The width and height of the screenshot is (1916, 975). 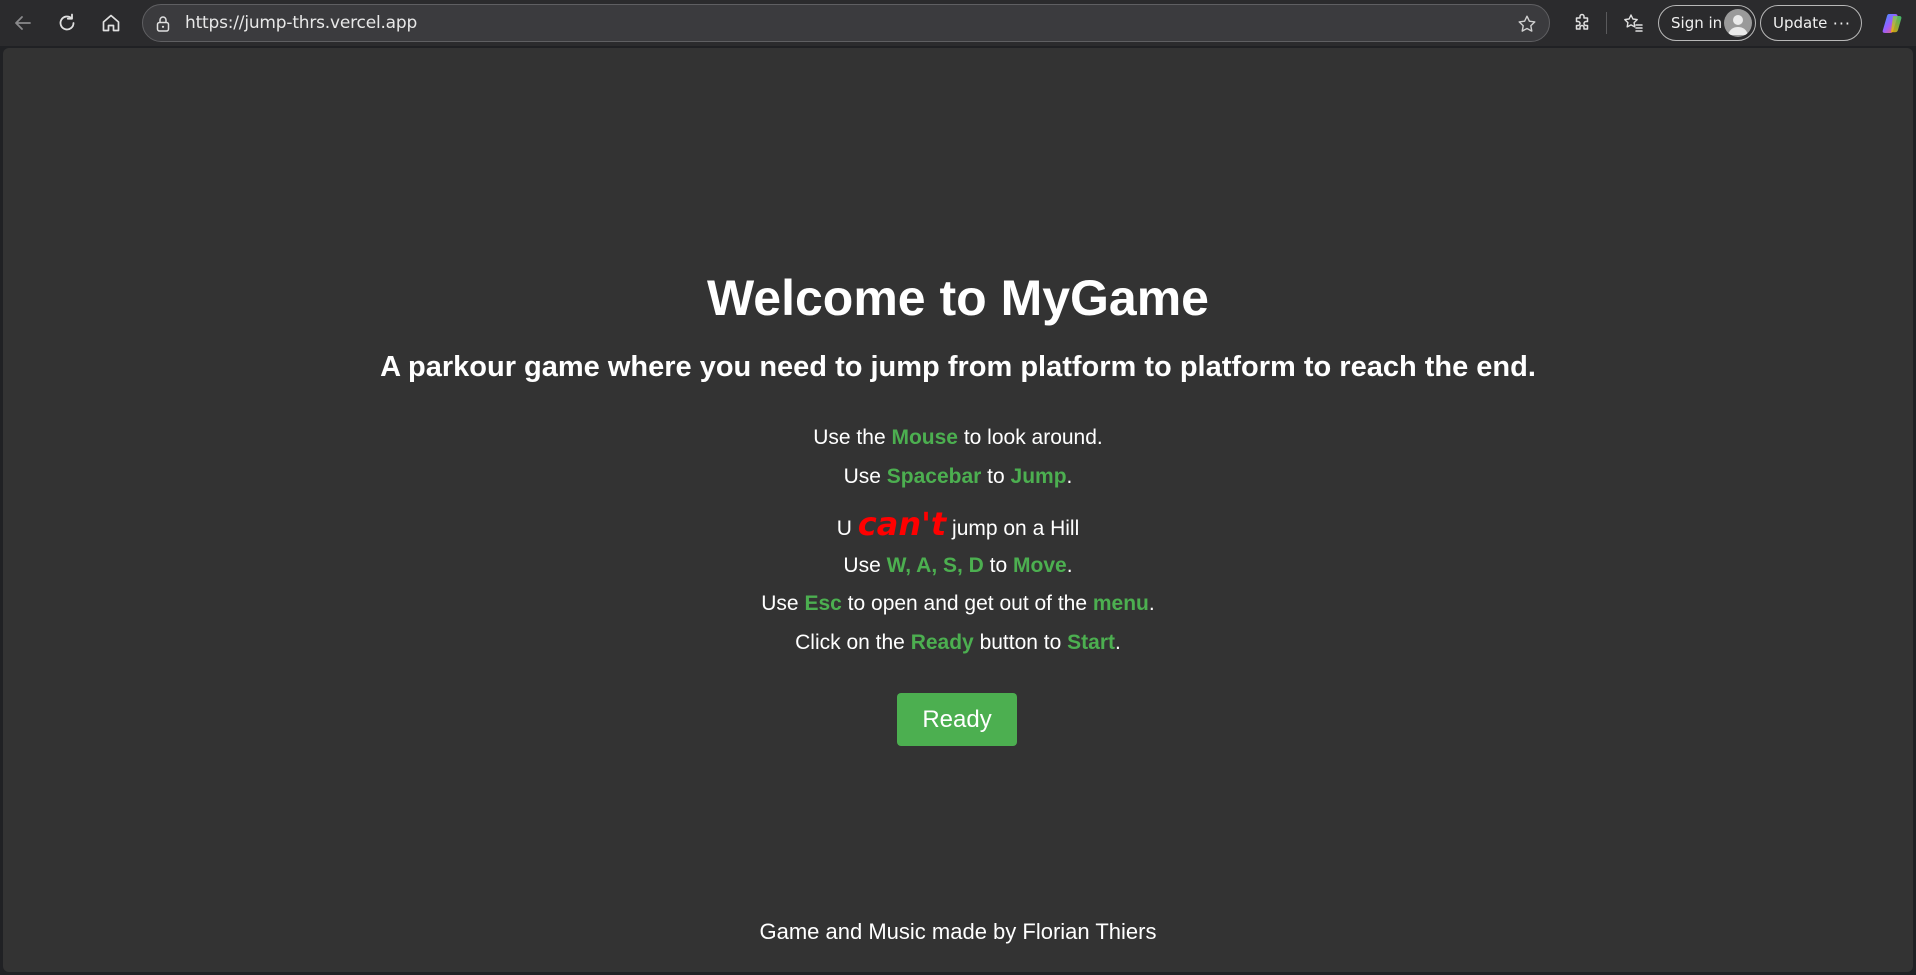 I want to click on url-text: https://jump-thrs.vercel.app, so click(x=301, y=23).